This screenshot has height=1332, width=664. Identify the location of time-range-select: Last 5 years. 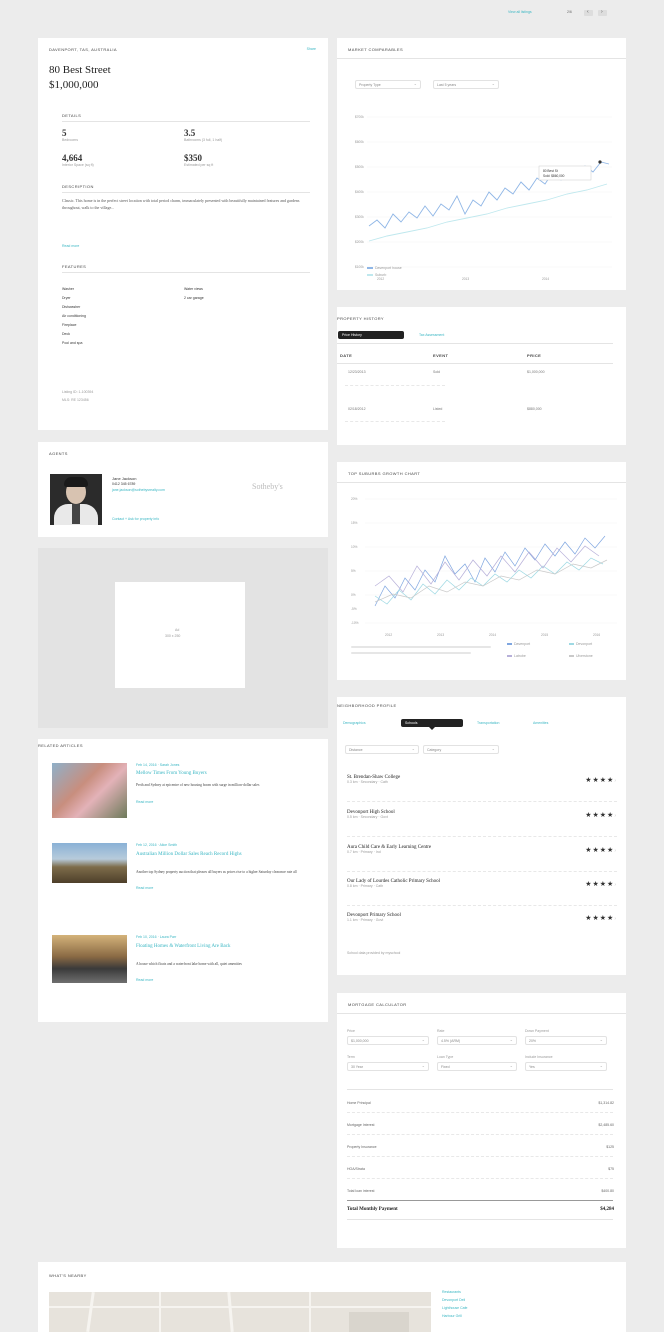
(466, 84).